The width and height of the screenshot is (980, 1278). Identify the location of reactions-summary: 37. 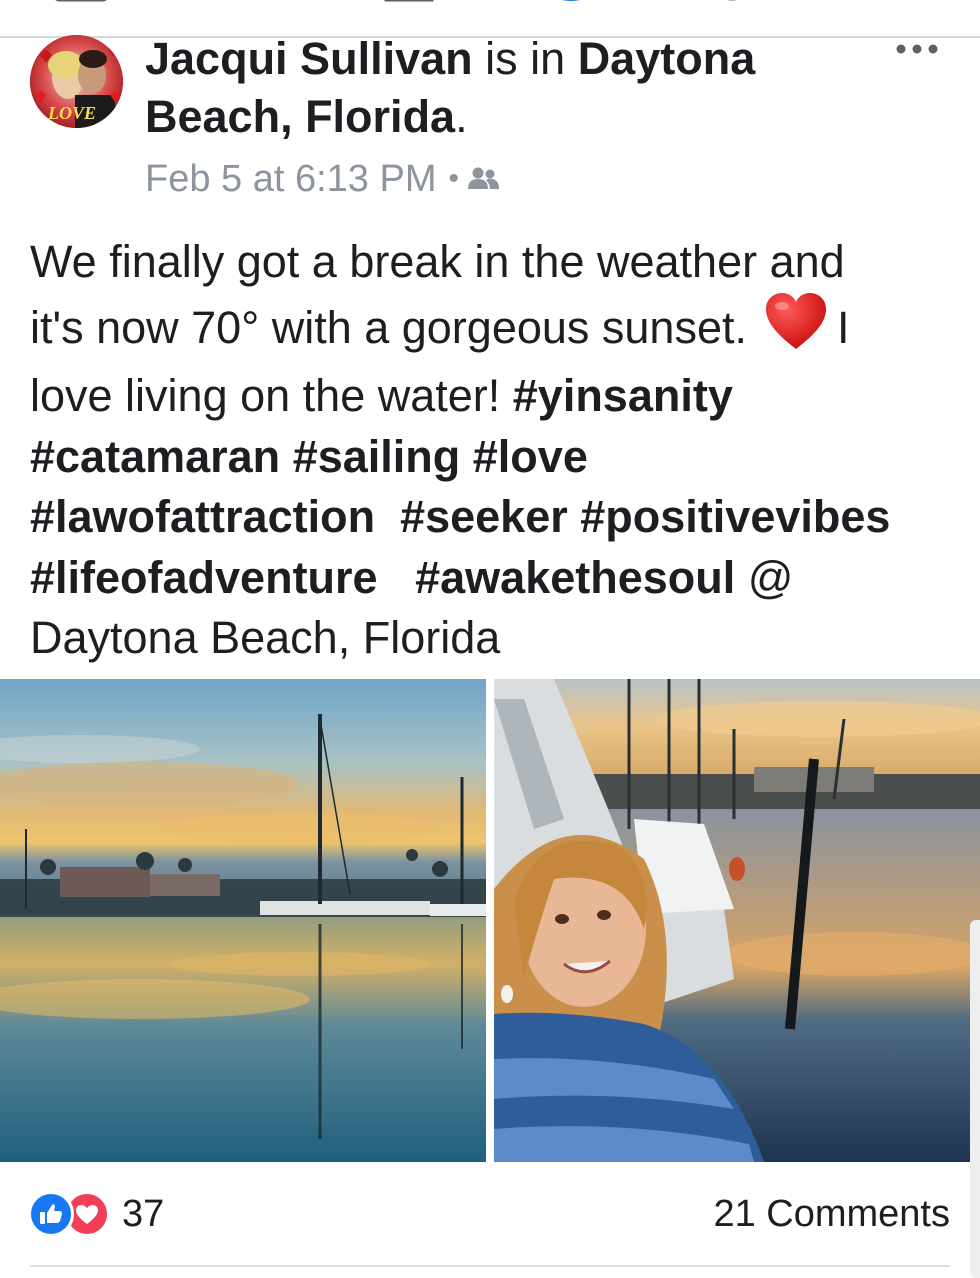
(96, 1214).